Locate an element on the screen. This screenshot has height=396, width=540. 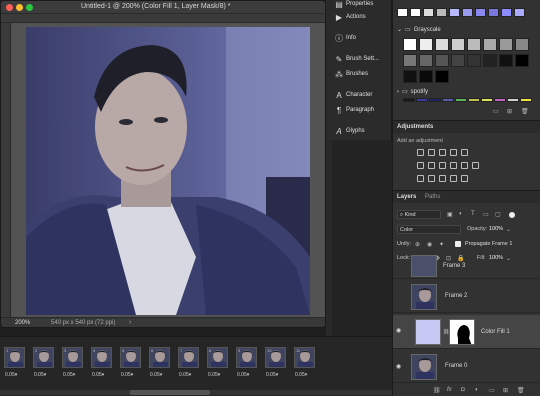
black-white-icon is located at coordinates (442, 165).